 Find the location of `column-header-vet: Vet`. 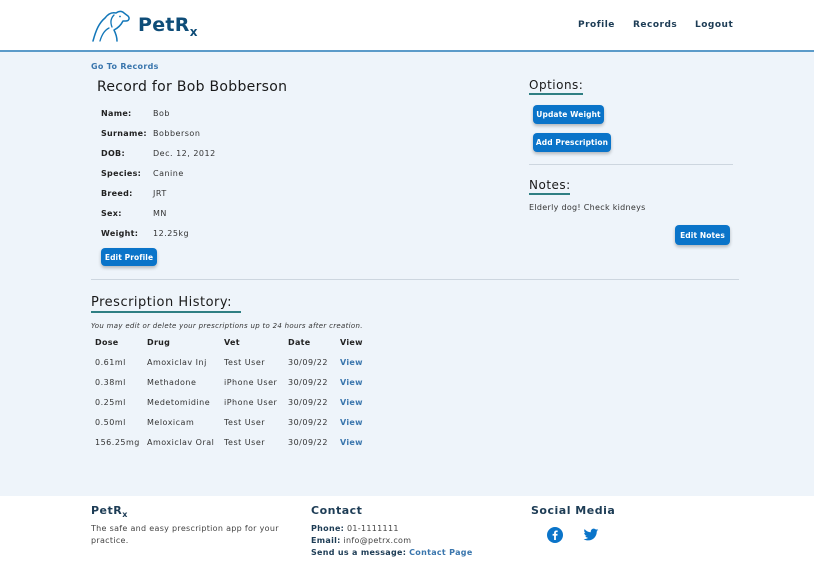

column-header-vet: Vet is located at coordinates (232, 342).